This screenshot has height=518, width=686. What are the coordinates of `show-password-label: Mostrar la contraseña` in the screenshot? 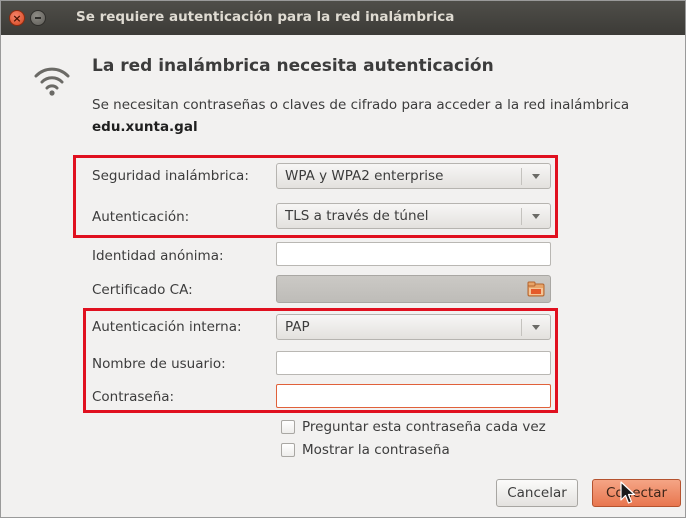 It's located at (376, 450).